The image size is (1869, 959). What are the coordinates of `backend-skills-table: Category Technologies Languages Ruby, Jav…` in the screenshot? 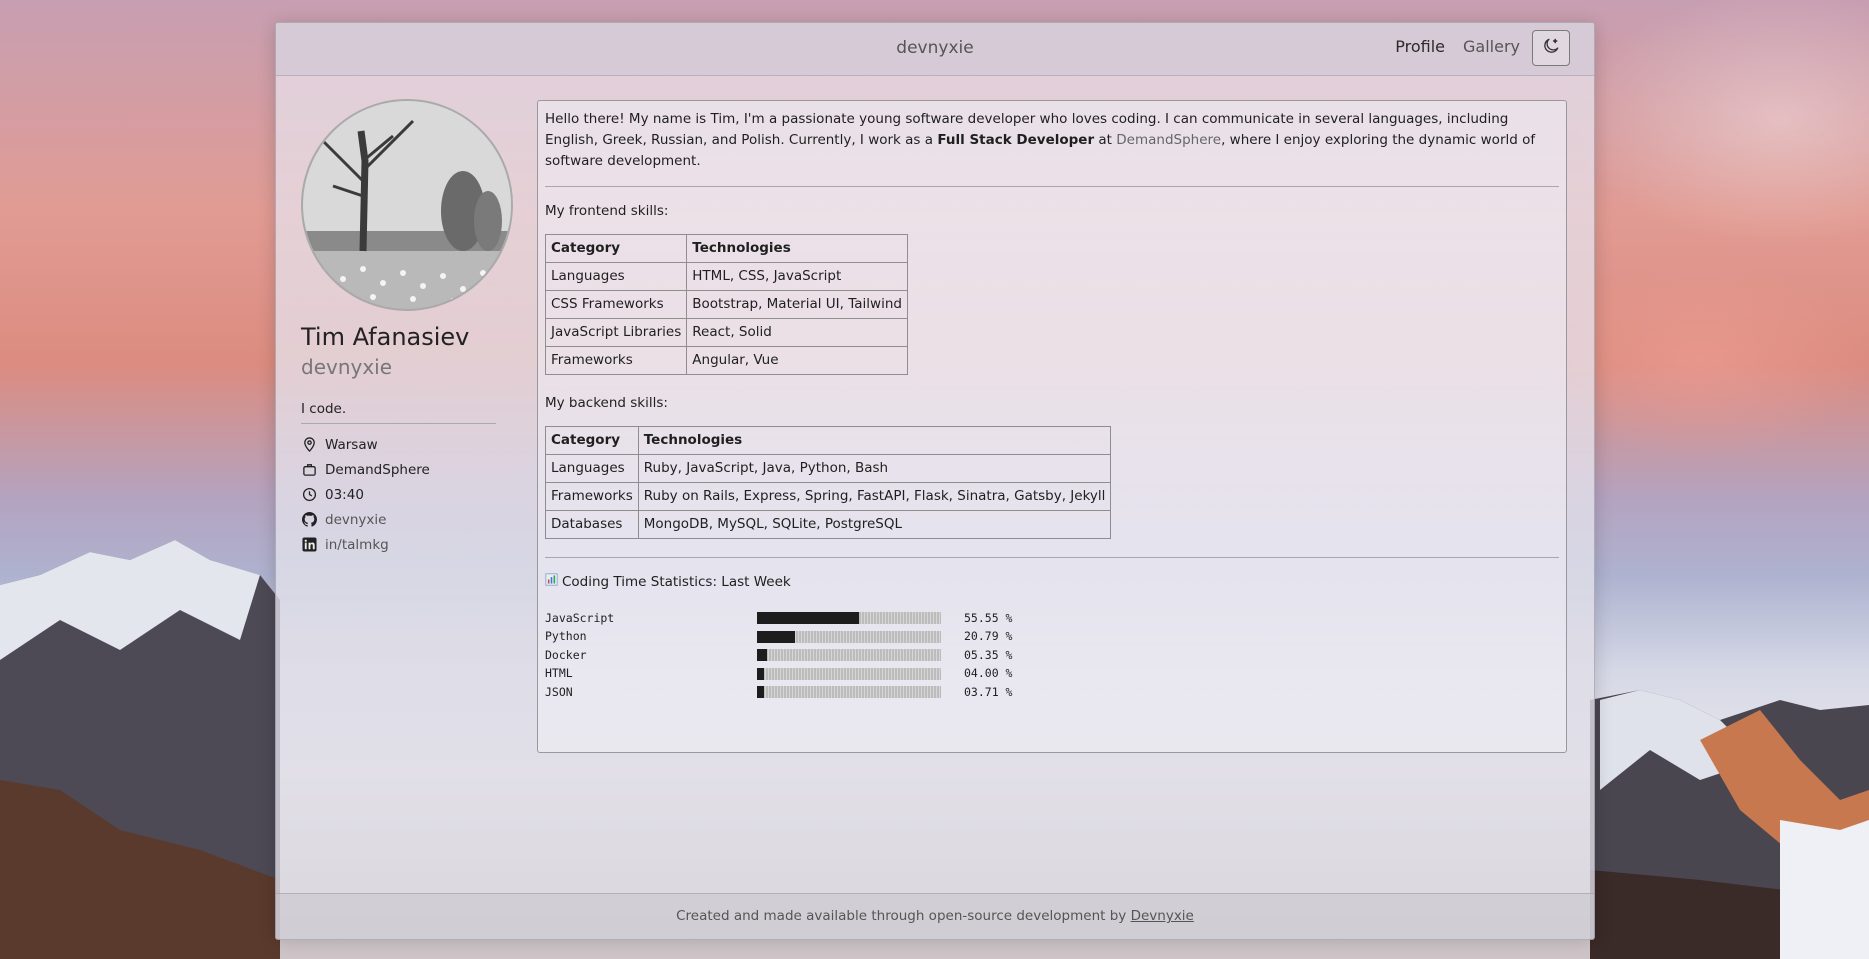 It's located at (828, 482).